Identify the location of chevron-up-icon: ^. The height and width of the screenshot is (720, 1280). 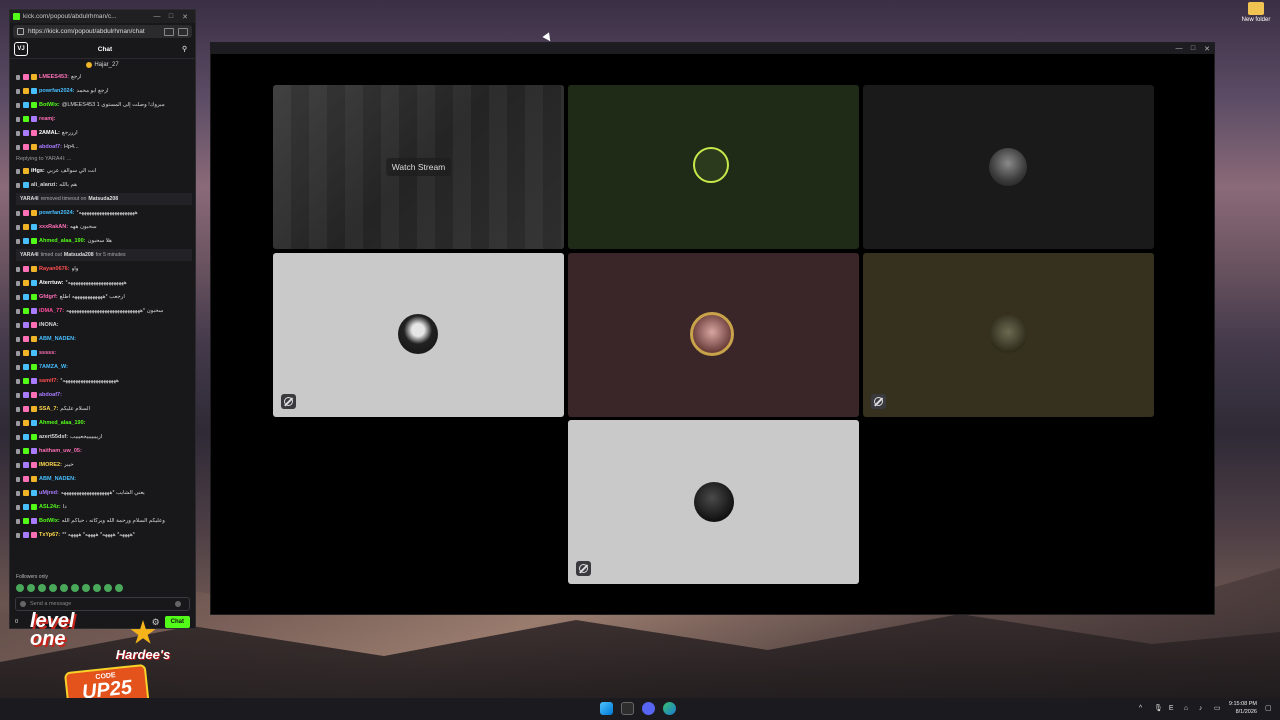
(1142, 708).